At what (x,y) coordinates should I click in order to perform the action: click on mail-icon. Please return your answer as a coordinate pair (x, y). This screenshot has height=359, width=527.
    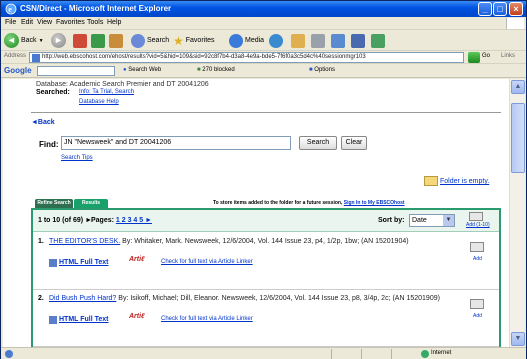
    Looking at the image, I should click on (298, 40).